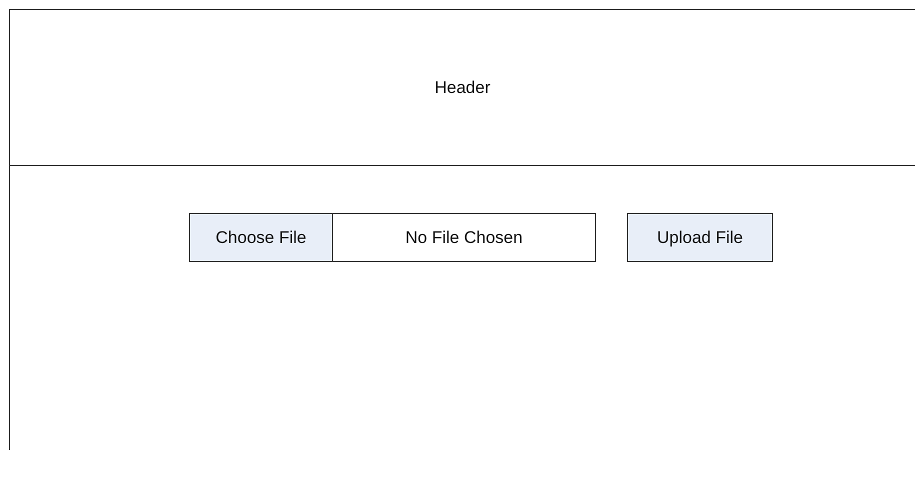 The width and height of the screenshot is (915, 478). Describe the element at coordinates (462, 88) in the screenshot. I see `header-title: Header` at that location.